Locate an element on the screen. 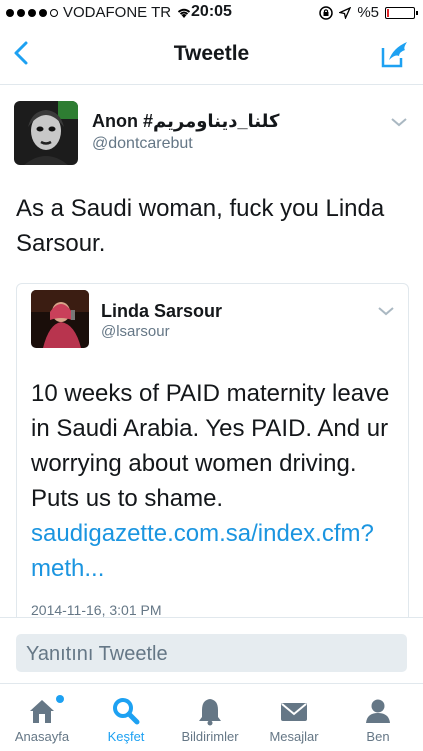 The image size is (423, 751). quoted-avatar is located at coordinates (60, 319).